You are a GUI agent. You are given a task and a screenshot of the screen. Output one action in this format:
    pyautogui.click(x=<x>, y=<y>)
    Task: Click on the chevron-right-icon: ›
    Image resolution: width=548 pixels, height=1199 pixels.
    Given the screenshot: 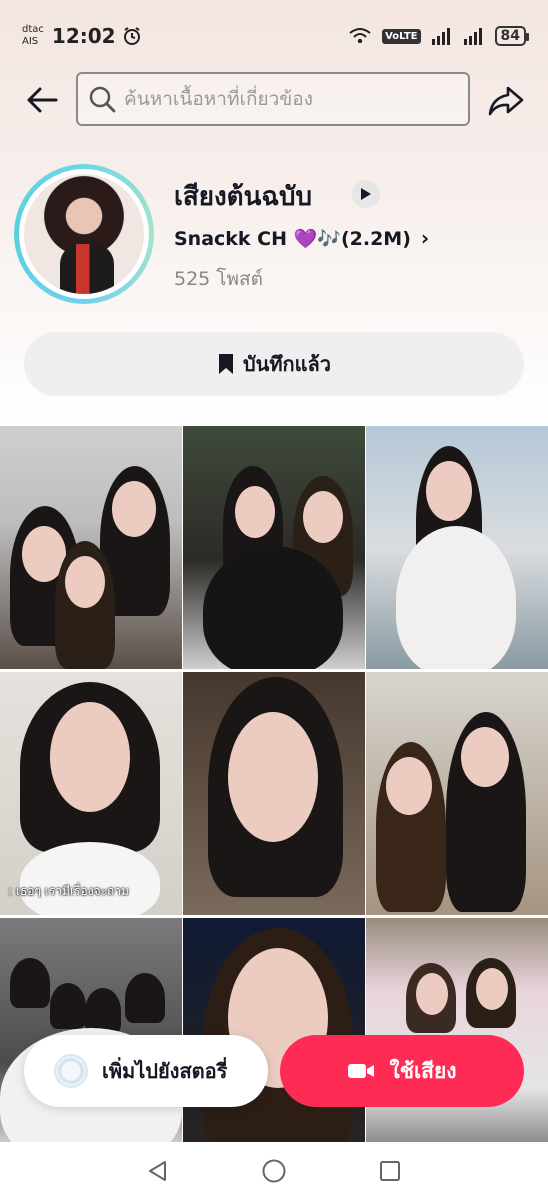 What is the action you would take?
    pyautogui.click(x=425, y=238)
    